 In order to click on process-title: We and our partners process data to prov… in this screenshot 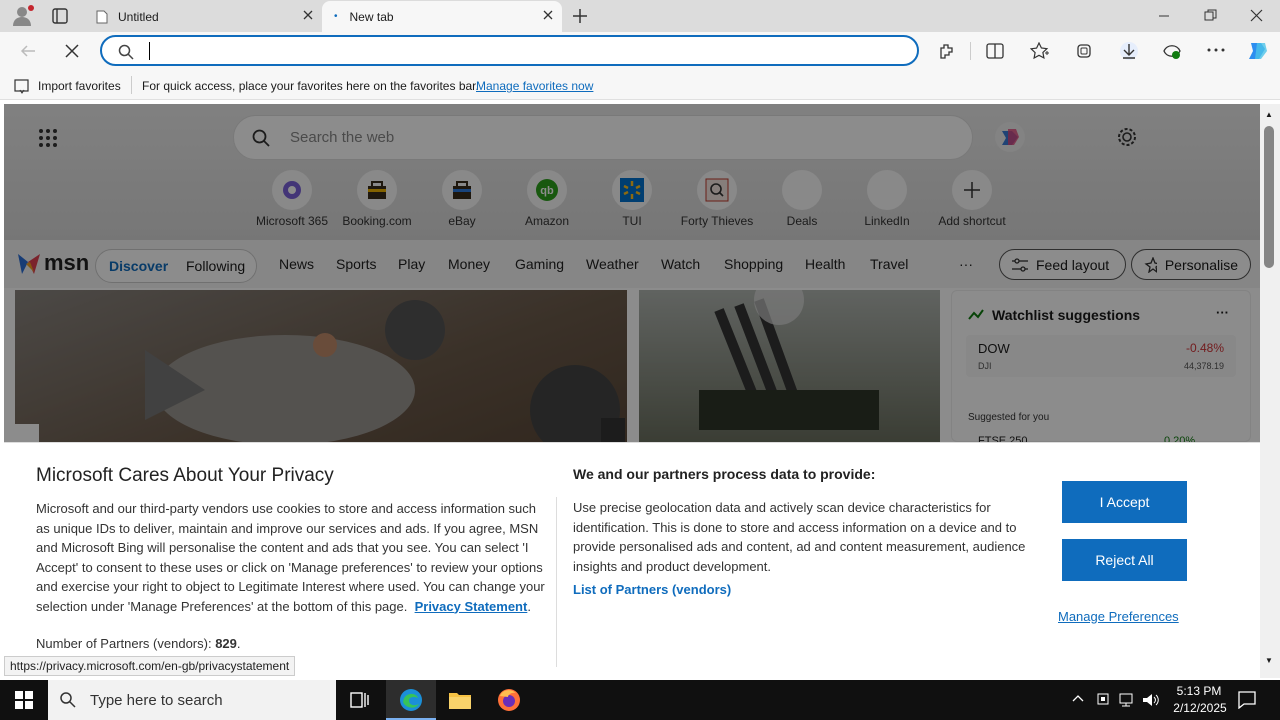, I will do `click(724, 474)`.